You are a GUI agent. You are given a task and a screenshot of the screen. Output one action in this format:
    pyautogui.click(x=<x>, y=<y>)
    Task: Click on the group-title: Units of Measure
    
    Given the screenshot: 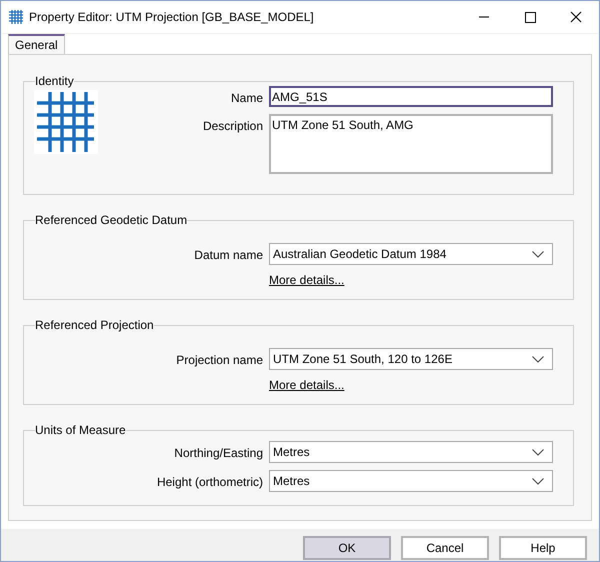 What is the action you would take?
    pyautogui.click(x=80, y=430)
    